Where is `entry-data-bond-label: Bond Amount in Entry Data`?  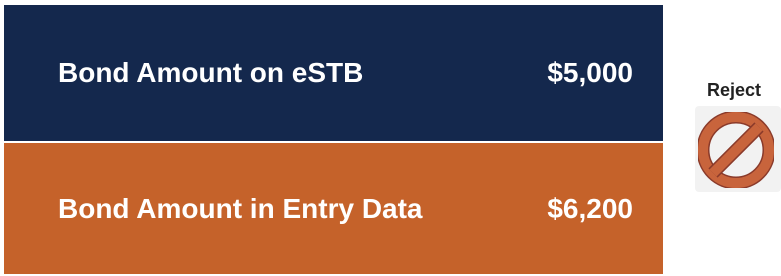 entry-data-bond-label: Bond Amount in Entry Data is located at coordinates (240, 208).